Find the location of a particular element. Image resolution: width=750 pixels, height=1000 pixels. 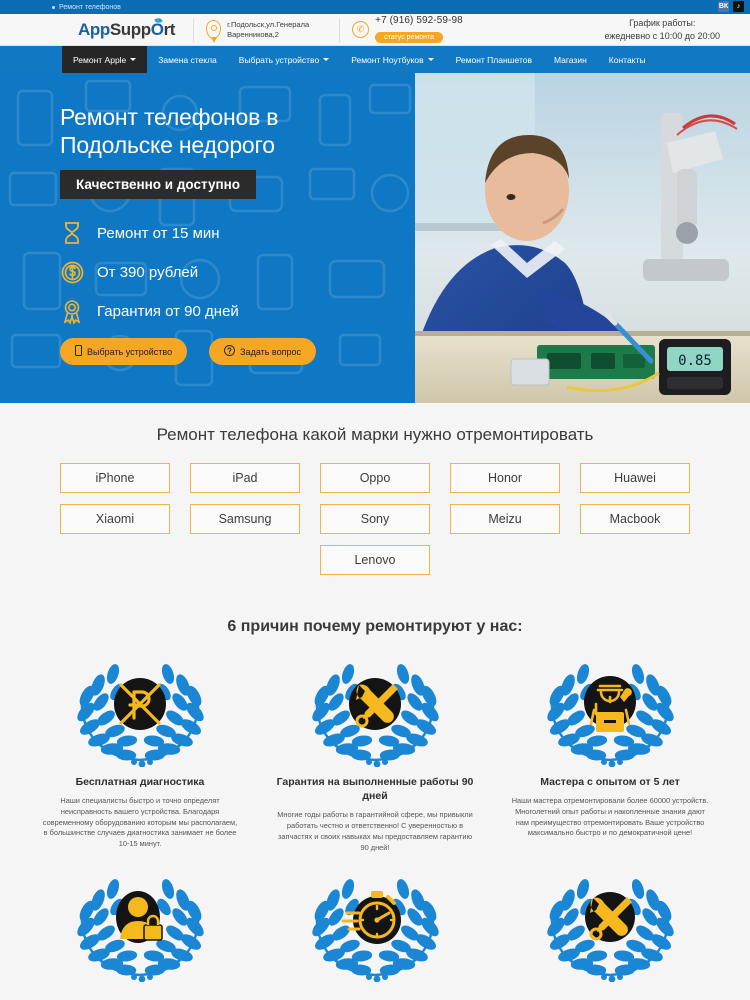

brand-button-honor: Honor is located at coordinates (505, 478).